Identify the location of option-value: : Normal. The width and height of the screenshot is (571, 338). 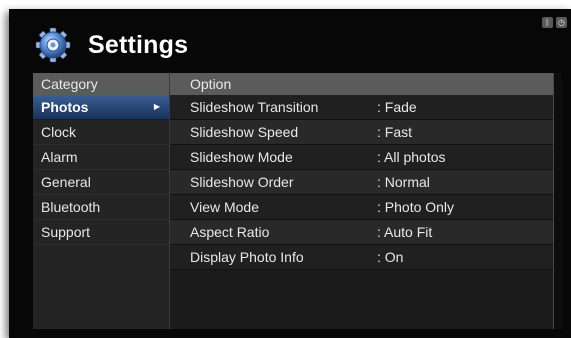
(403, 182).